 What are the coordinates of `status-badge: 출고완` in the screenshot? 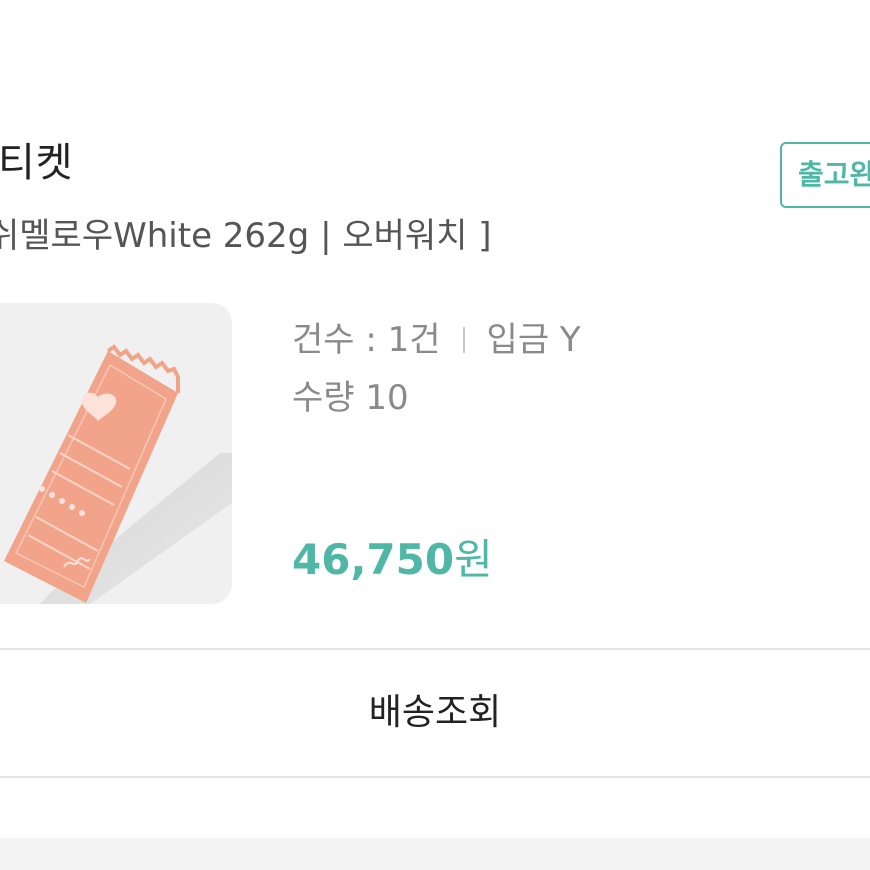 It's located at (825, 175).